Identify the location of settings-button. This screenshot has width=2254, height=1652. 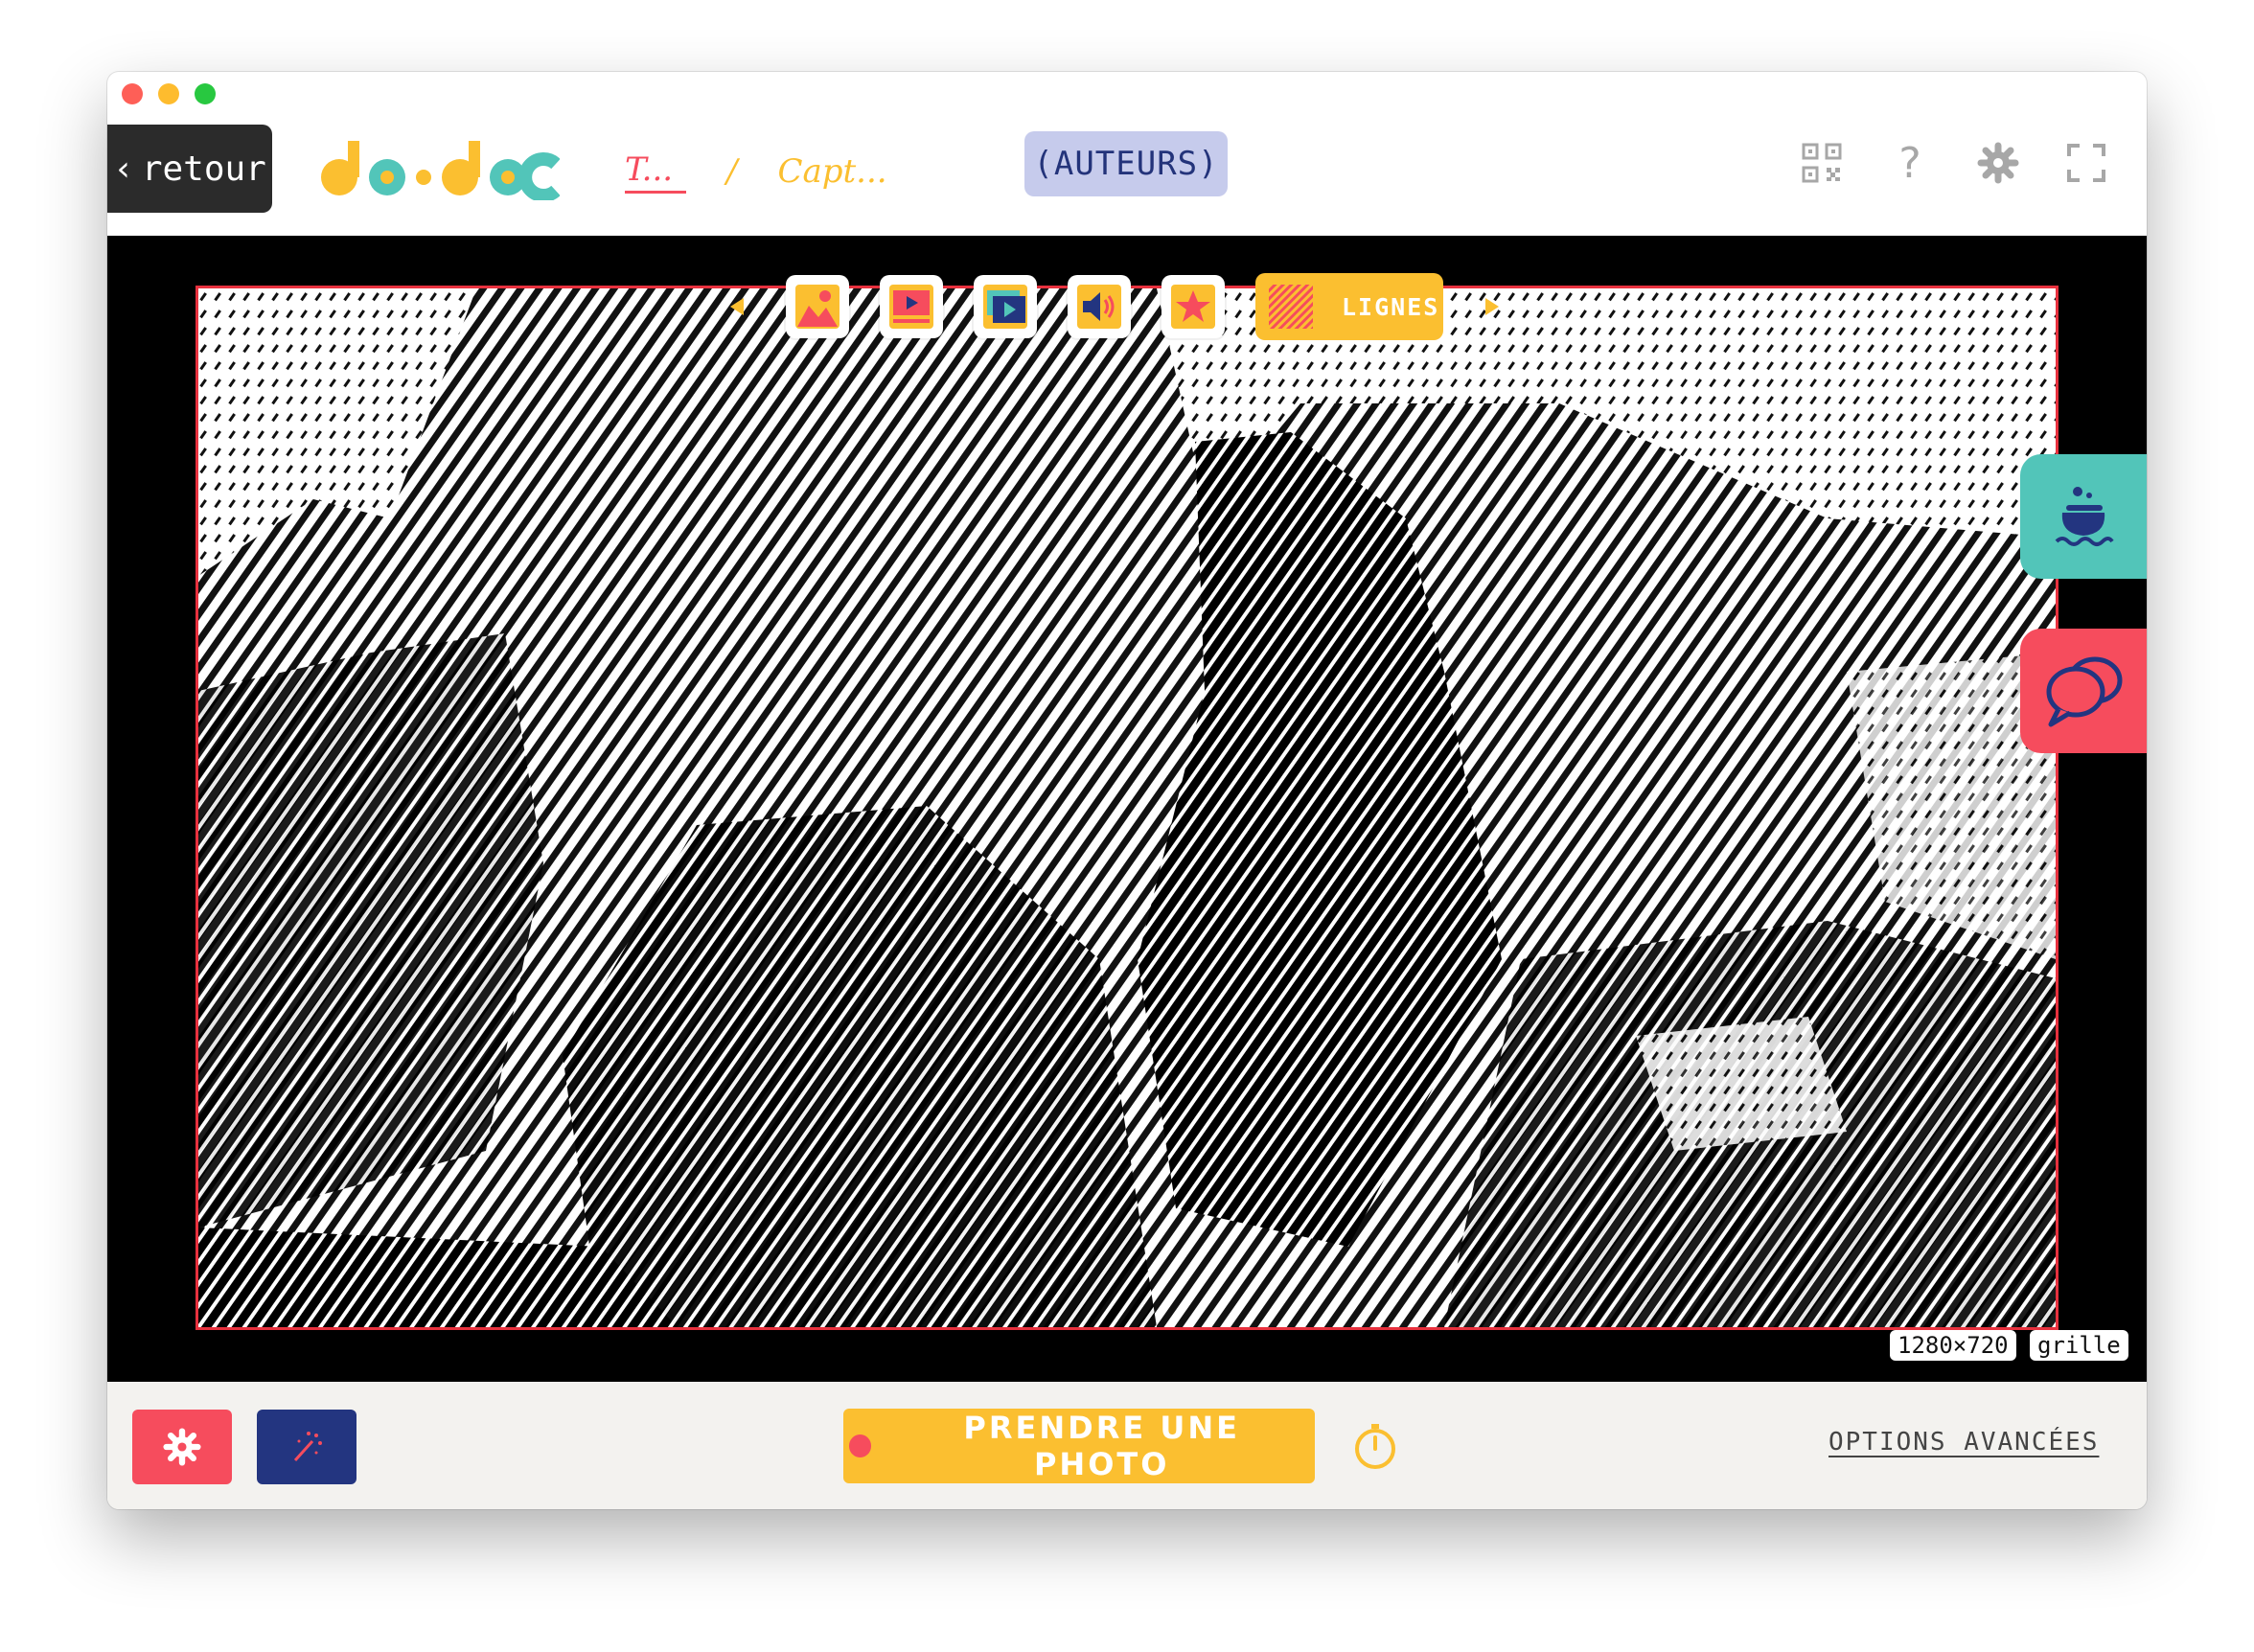
(182, 1447).